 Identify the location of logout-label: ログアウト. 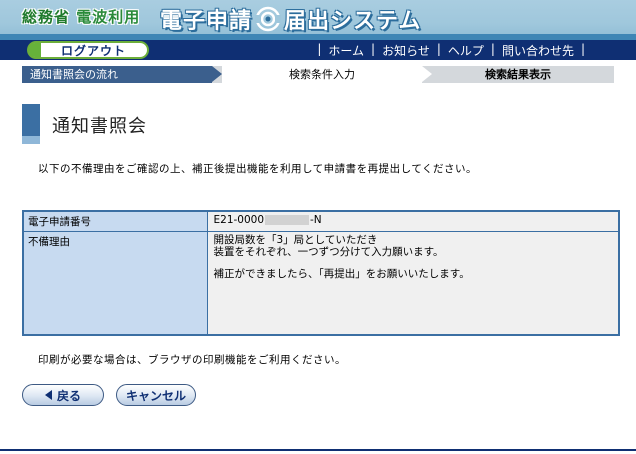
(94, 50).